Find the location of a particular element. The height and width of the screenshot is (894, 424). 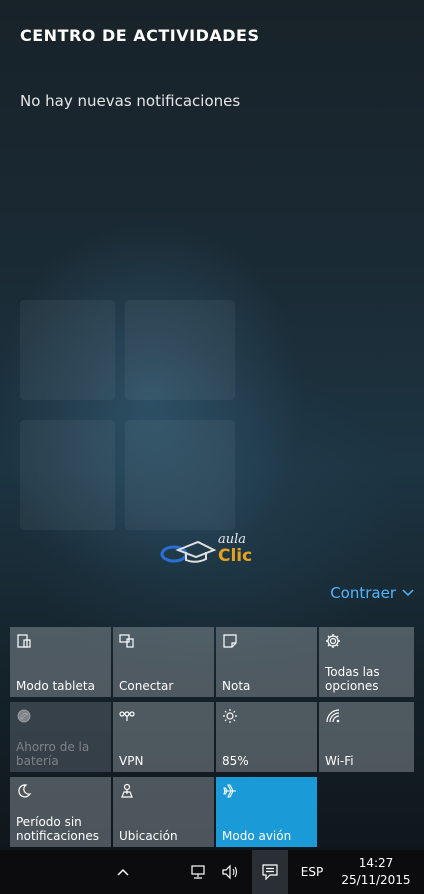

clock-time: 14:27 is located at coordinates (376, 863).